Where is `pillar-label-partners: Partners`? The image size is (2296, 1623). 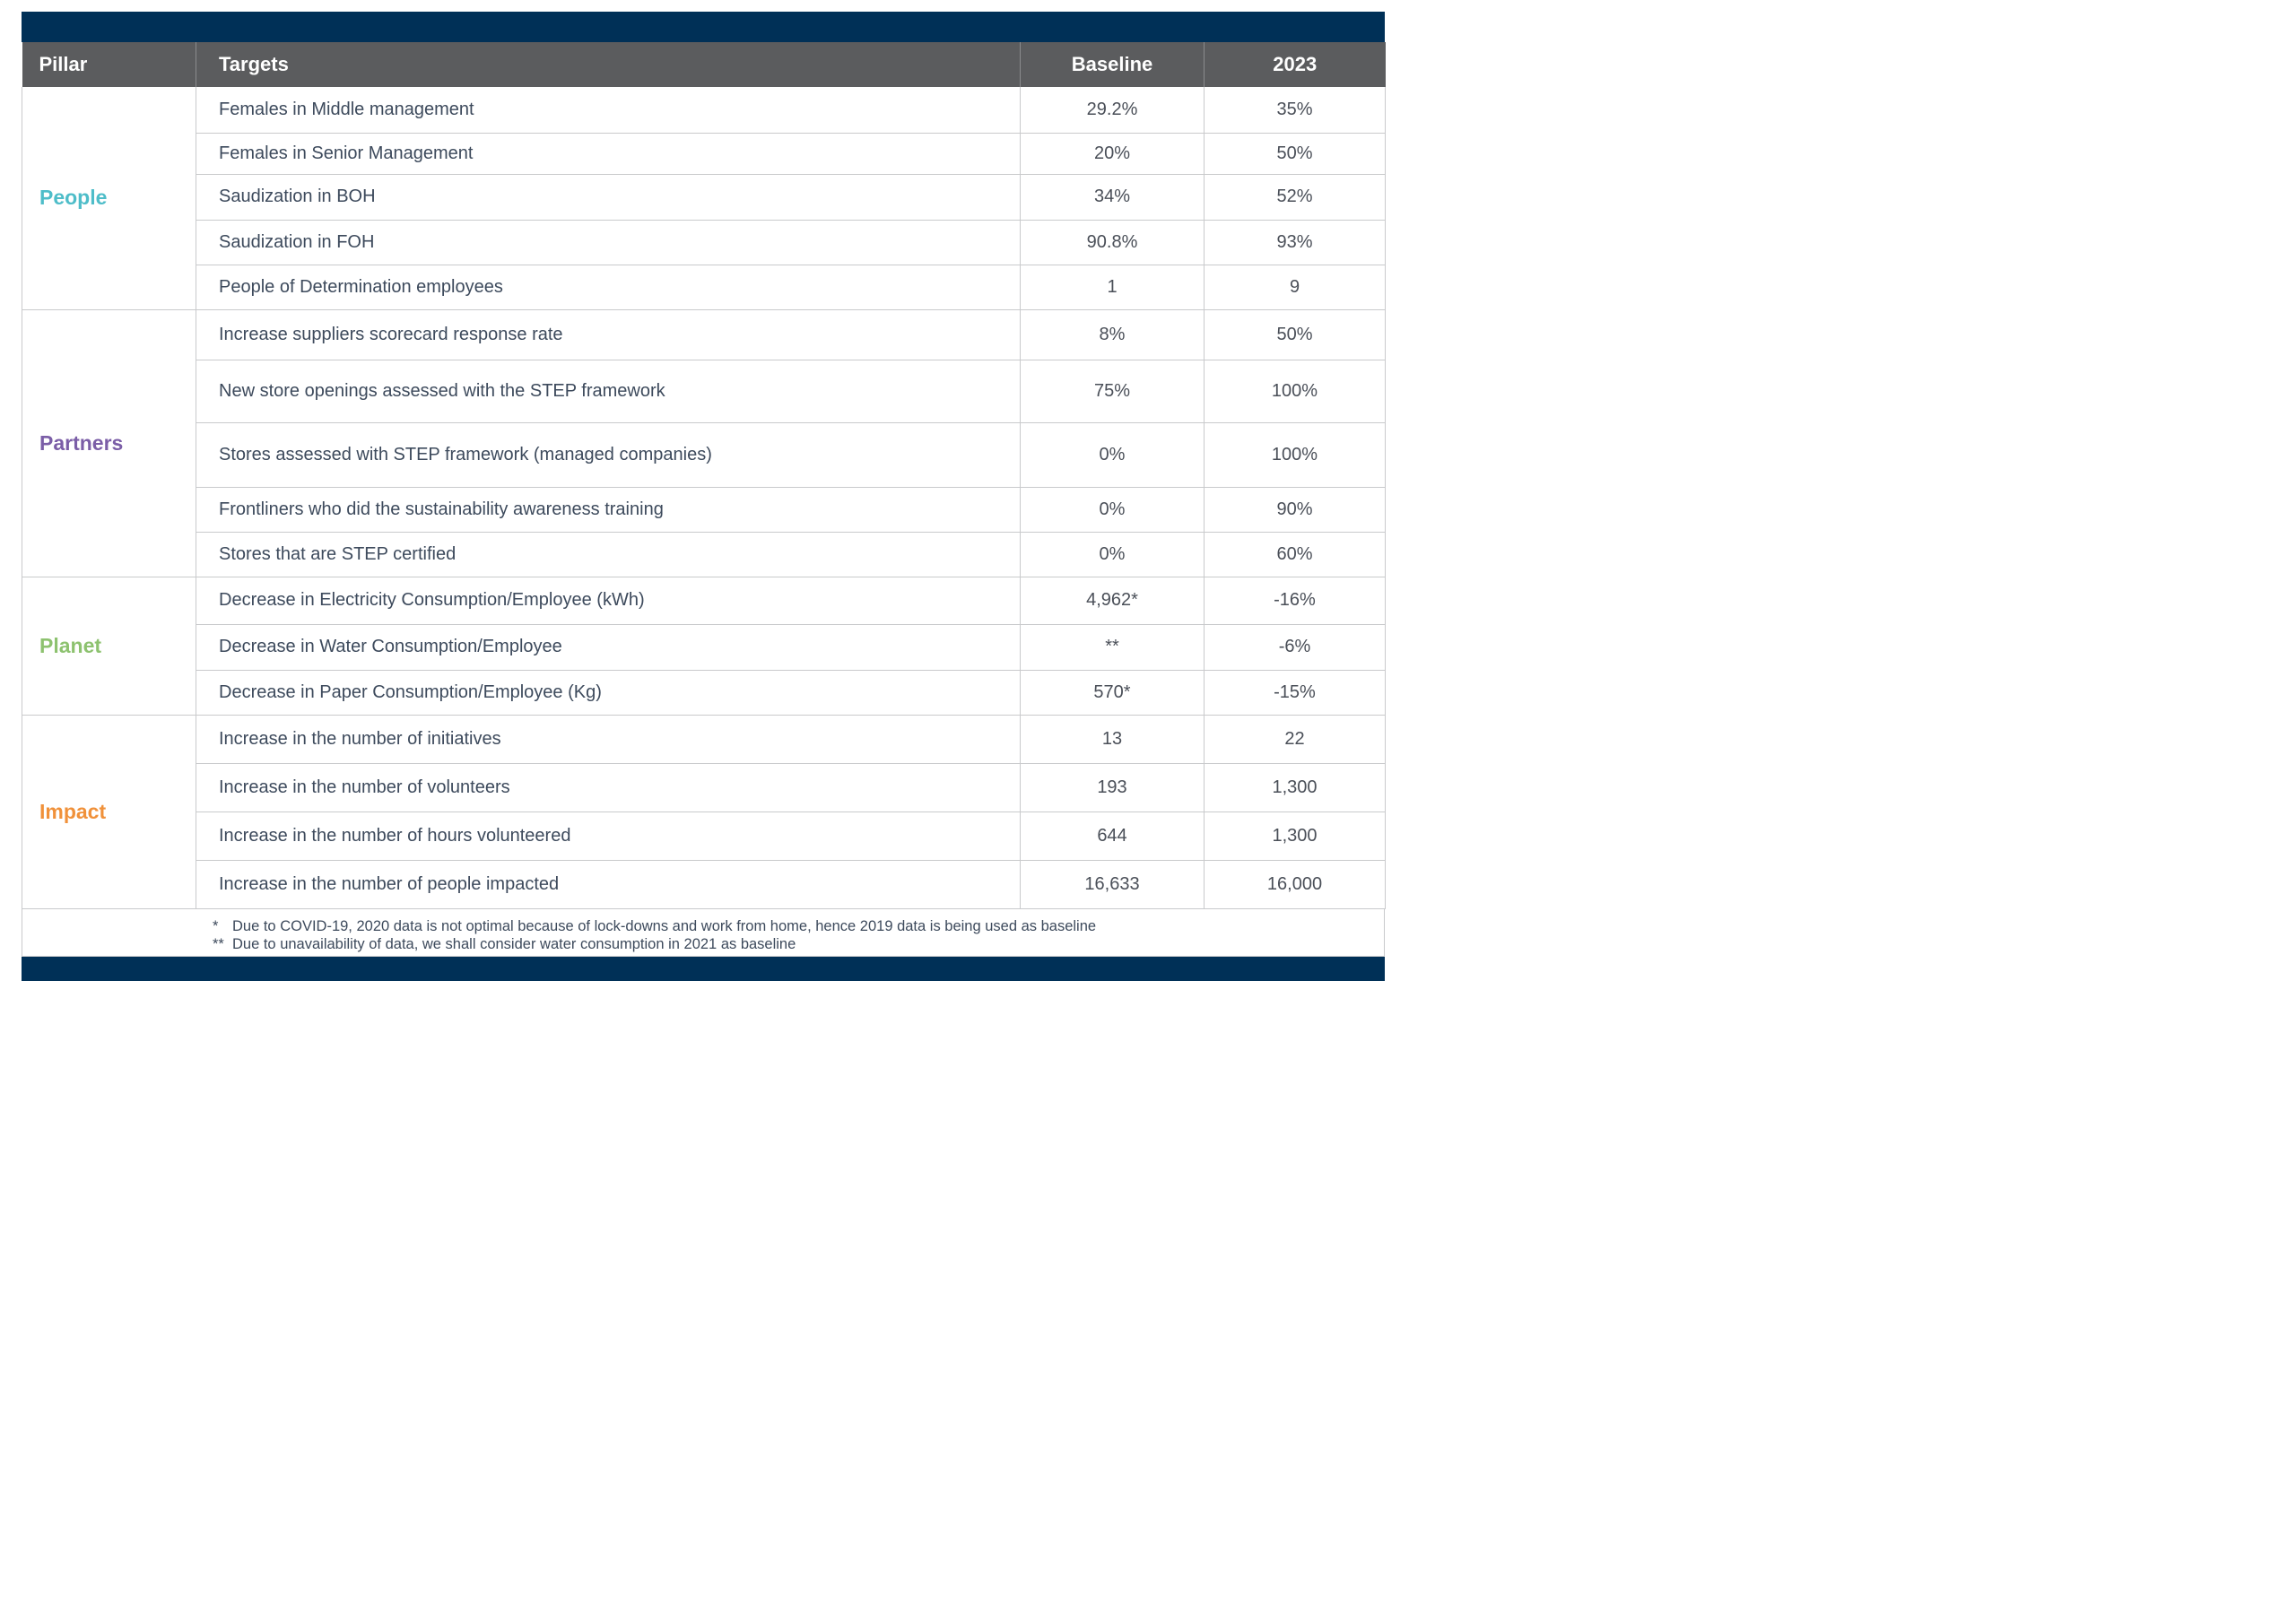
pillar-label-partners: Partners is located at coordinates (109, 442).